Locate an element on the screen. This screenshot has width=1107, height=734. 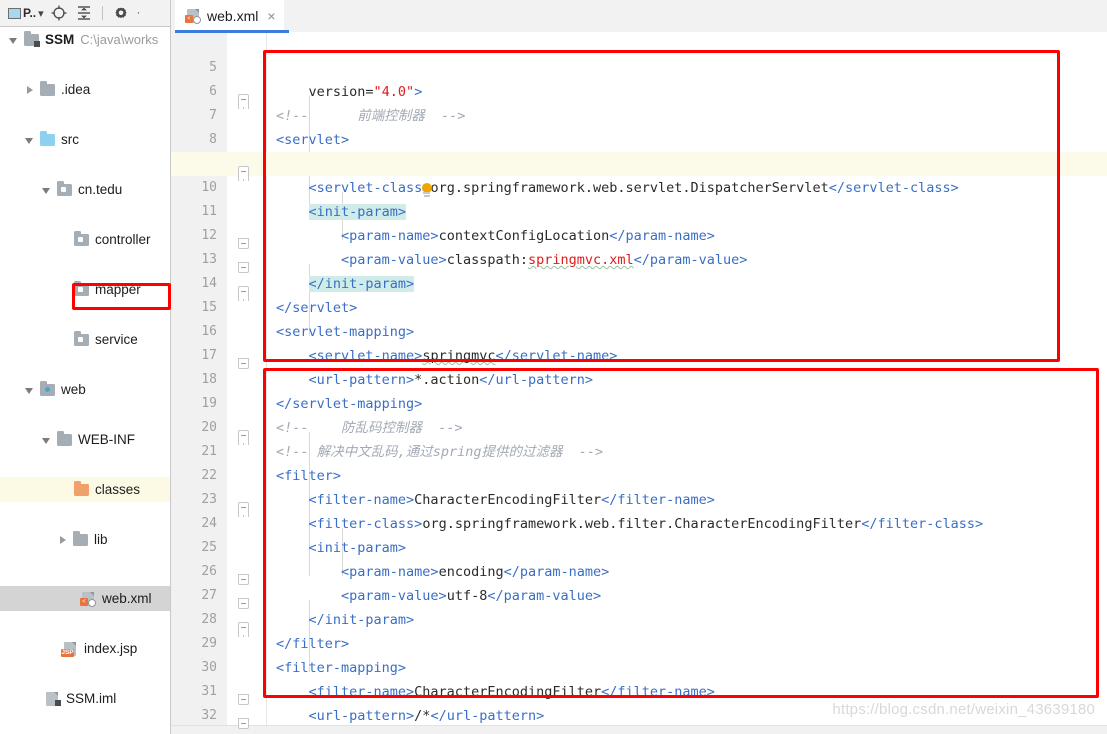
code-line-25: 25 <param-name>encoding</param-name> is located at coordinates (639, 546).